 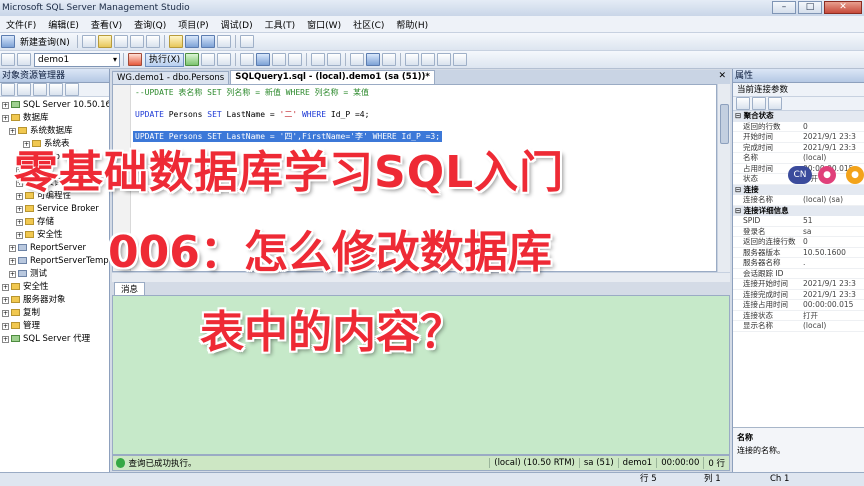 What do you see at coordinates (54, 222) in the screenshot?
I see `tree-node: + 存储` at bounding box center [54, 222].